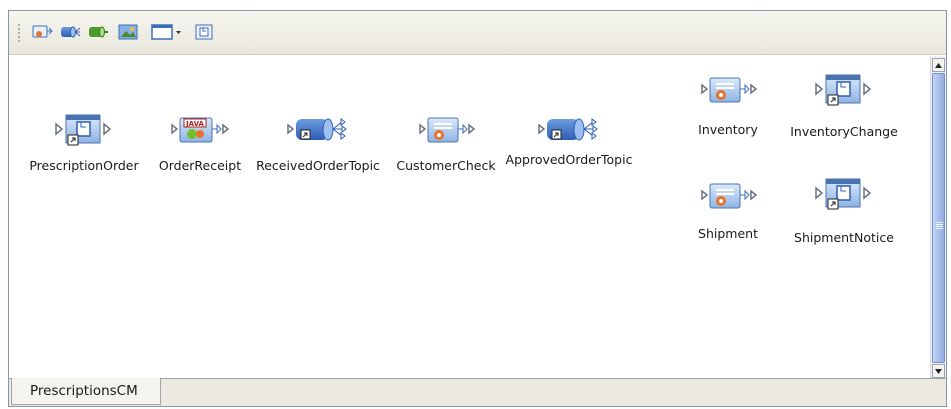 This screenshot has height=409, width=951. I want to click on add-topic-button, so click(70, 34).